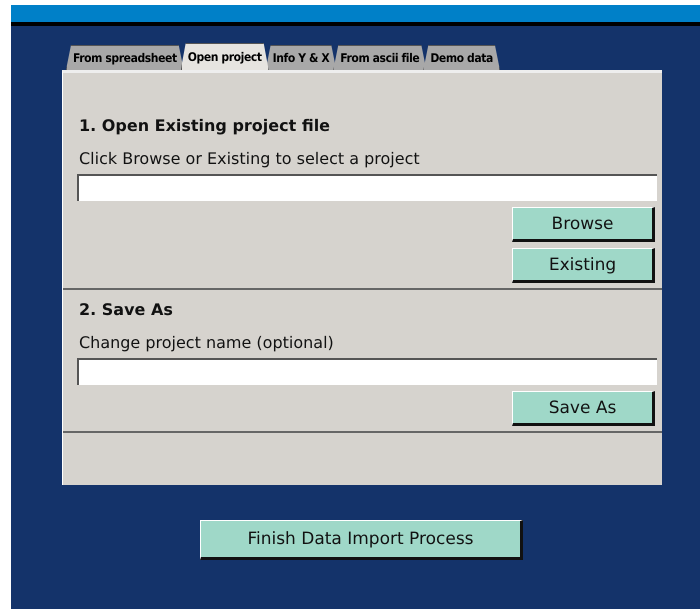  I want to click on field-label: Change project name (optional), so click(207, 342).